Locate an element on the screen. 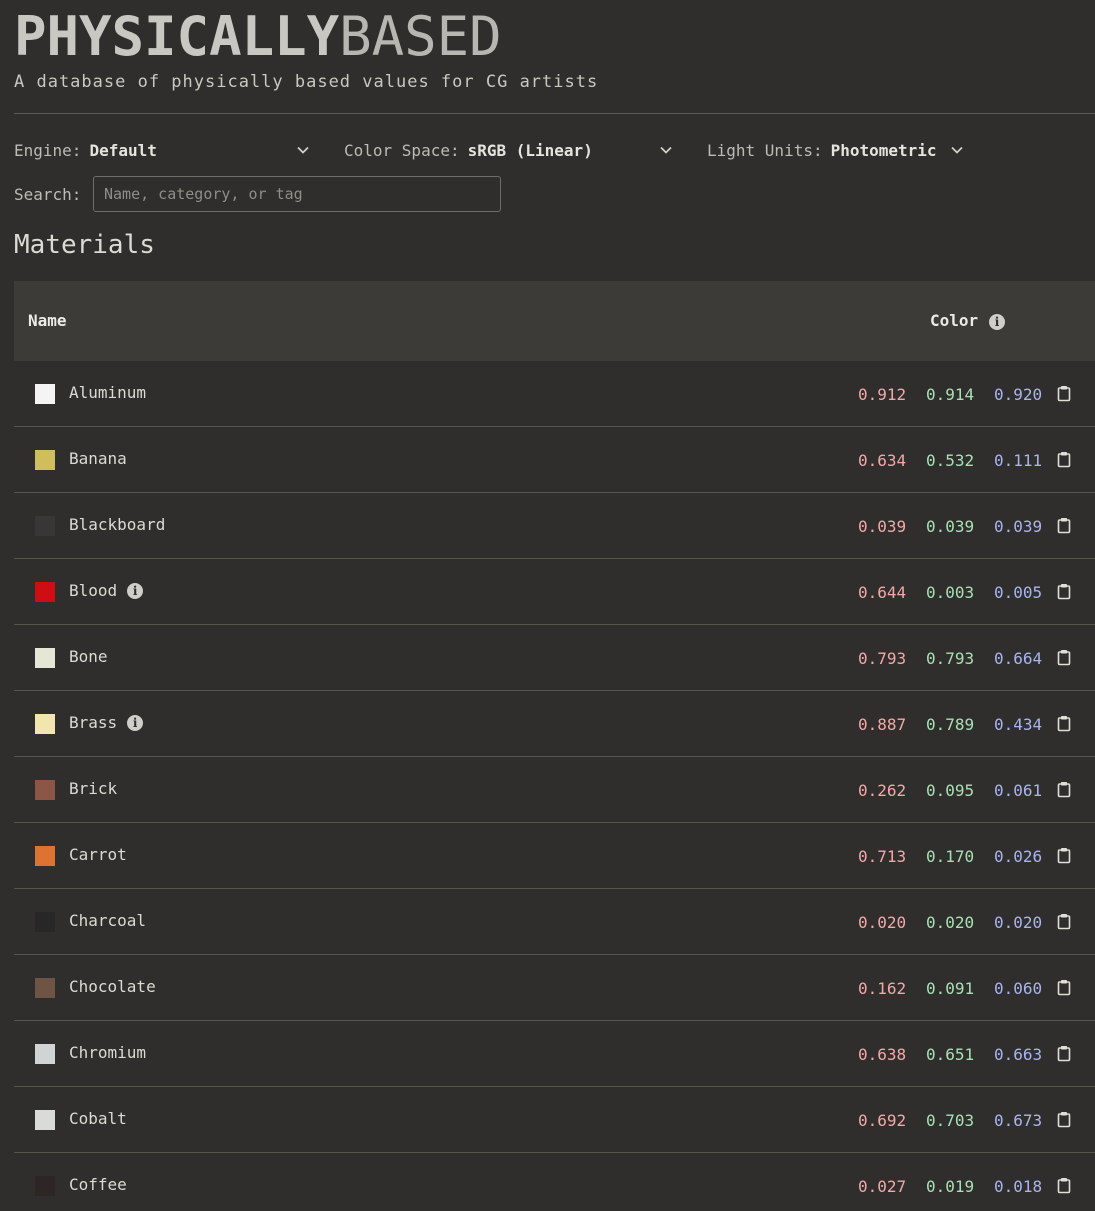 Image resolution: width=1095 pixels, height=1211 pixels. material-name: Coffee is located at coordinates (98, 1184).